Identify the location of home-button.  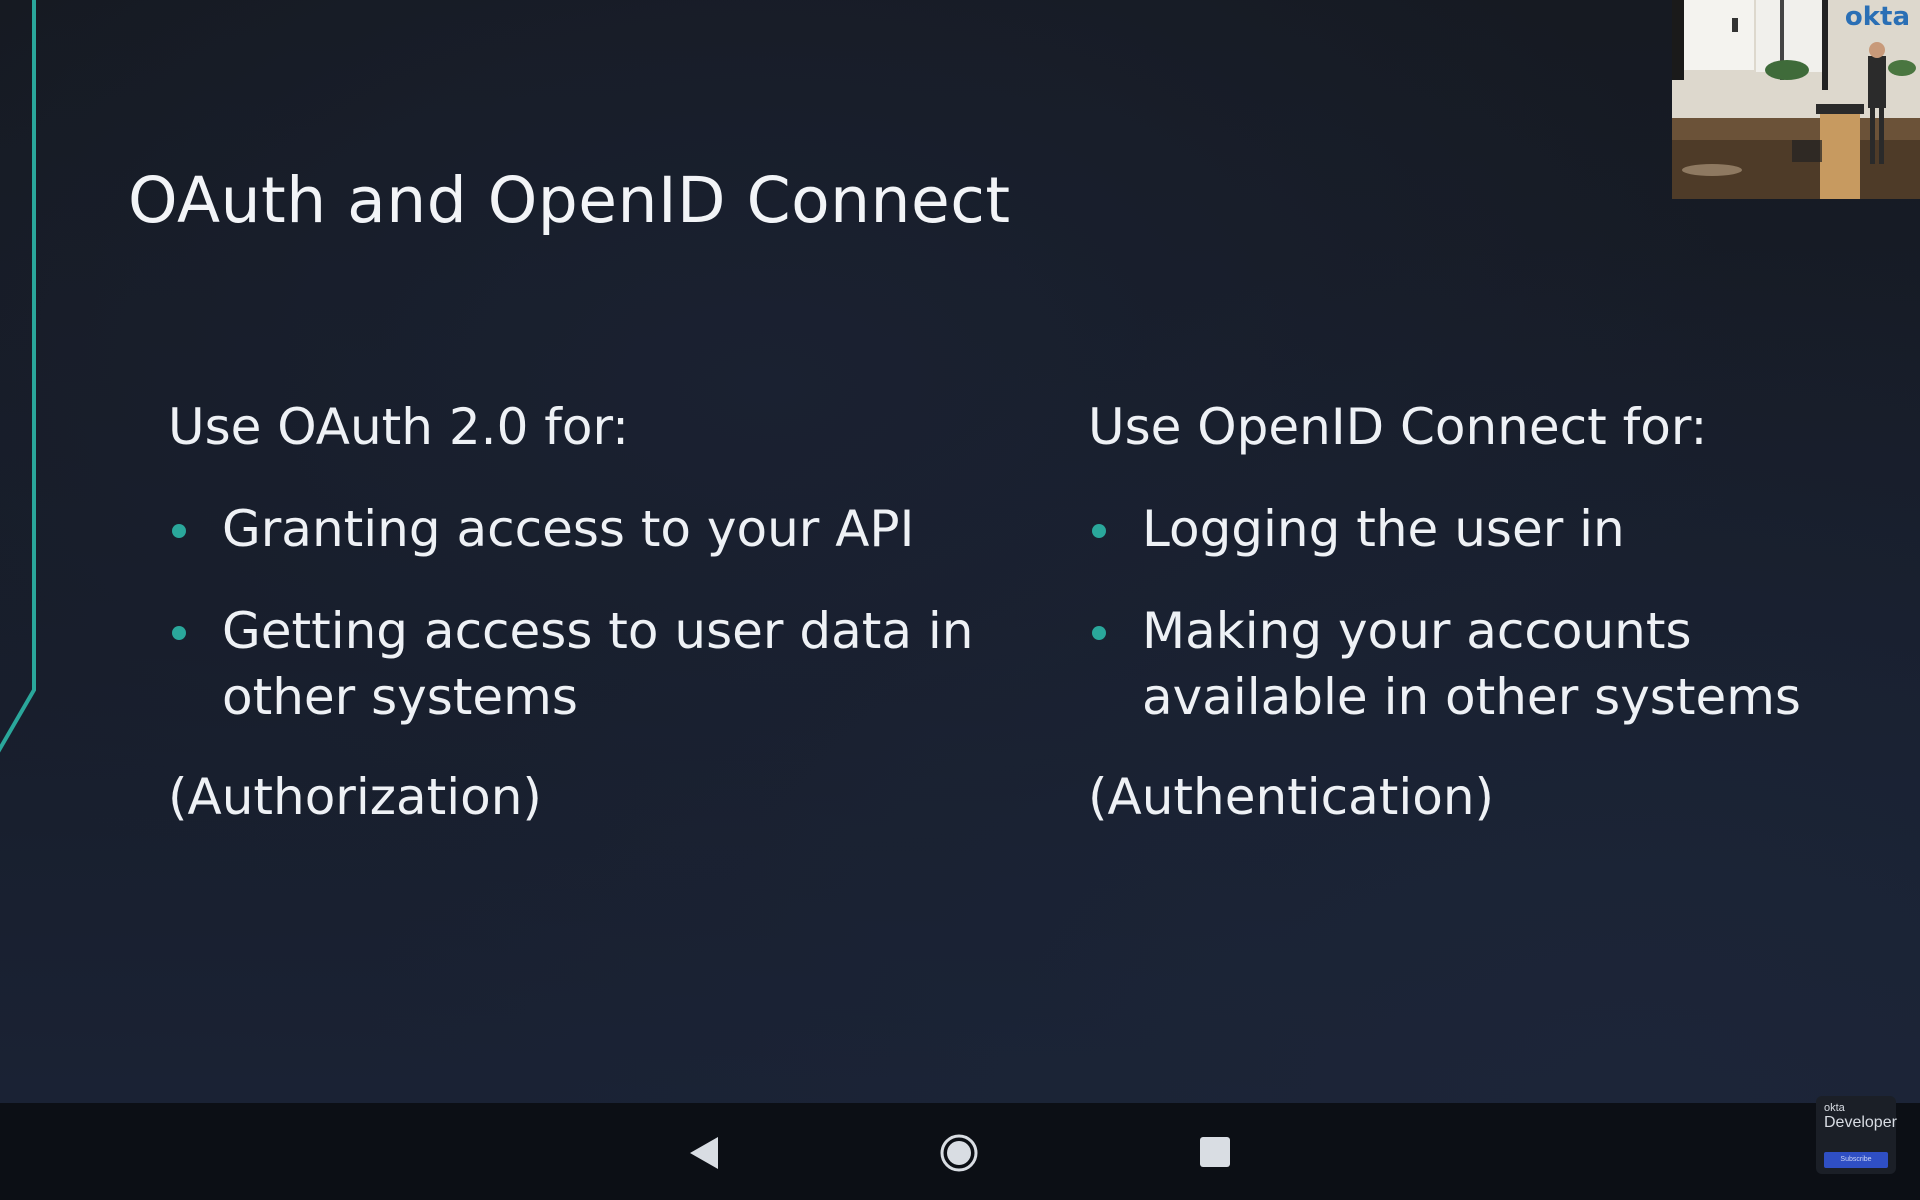
(959, 1153).